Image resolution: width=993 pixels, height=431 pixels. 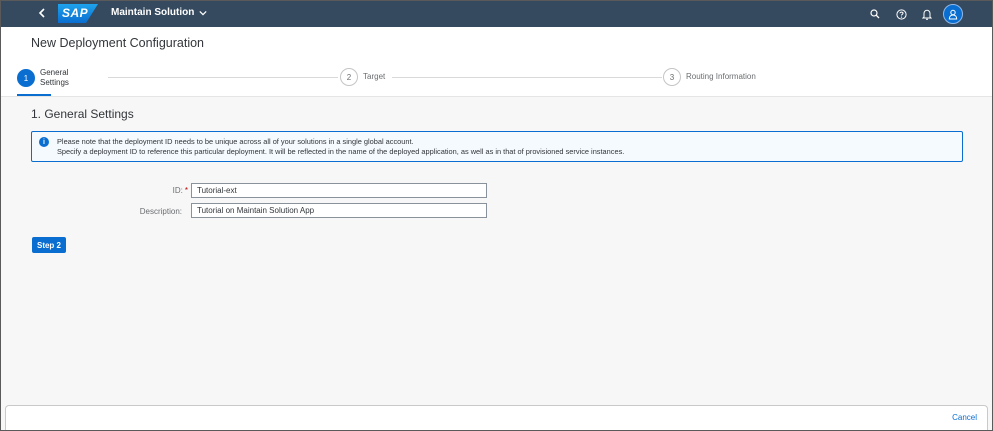 I want to click on wizard-step-general-settings: 1 General Settings, so click(x=48, y=78).